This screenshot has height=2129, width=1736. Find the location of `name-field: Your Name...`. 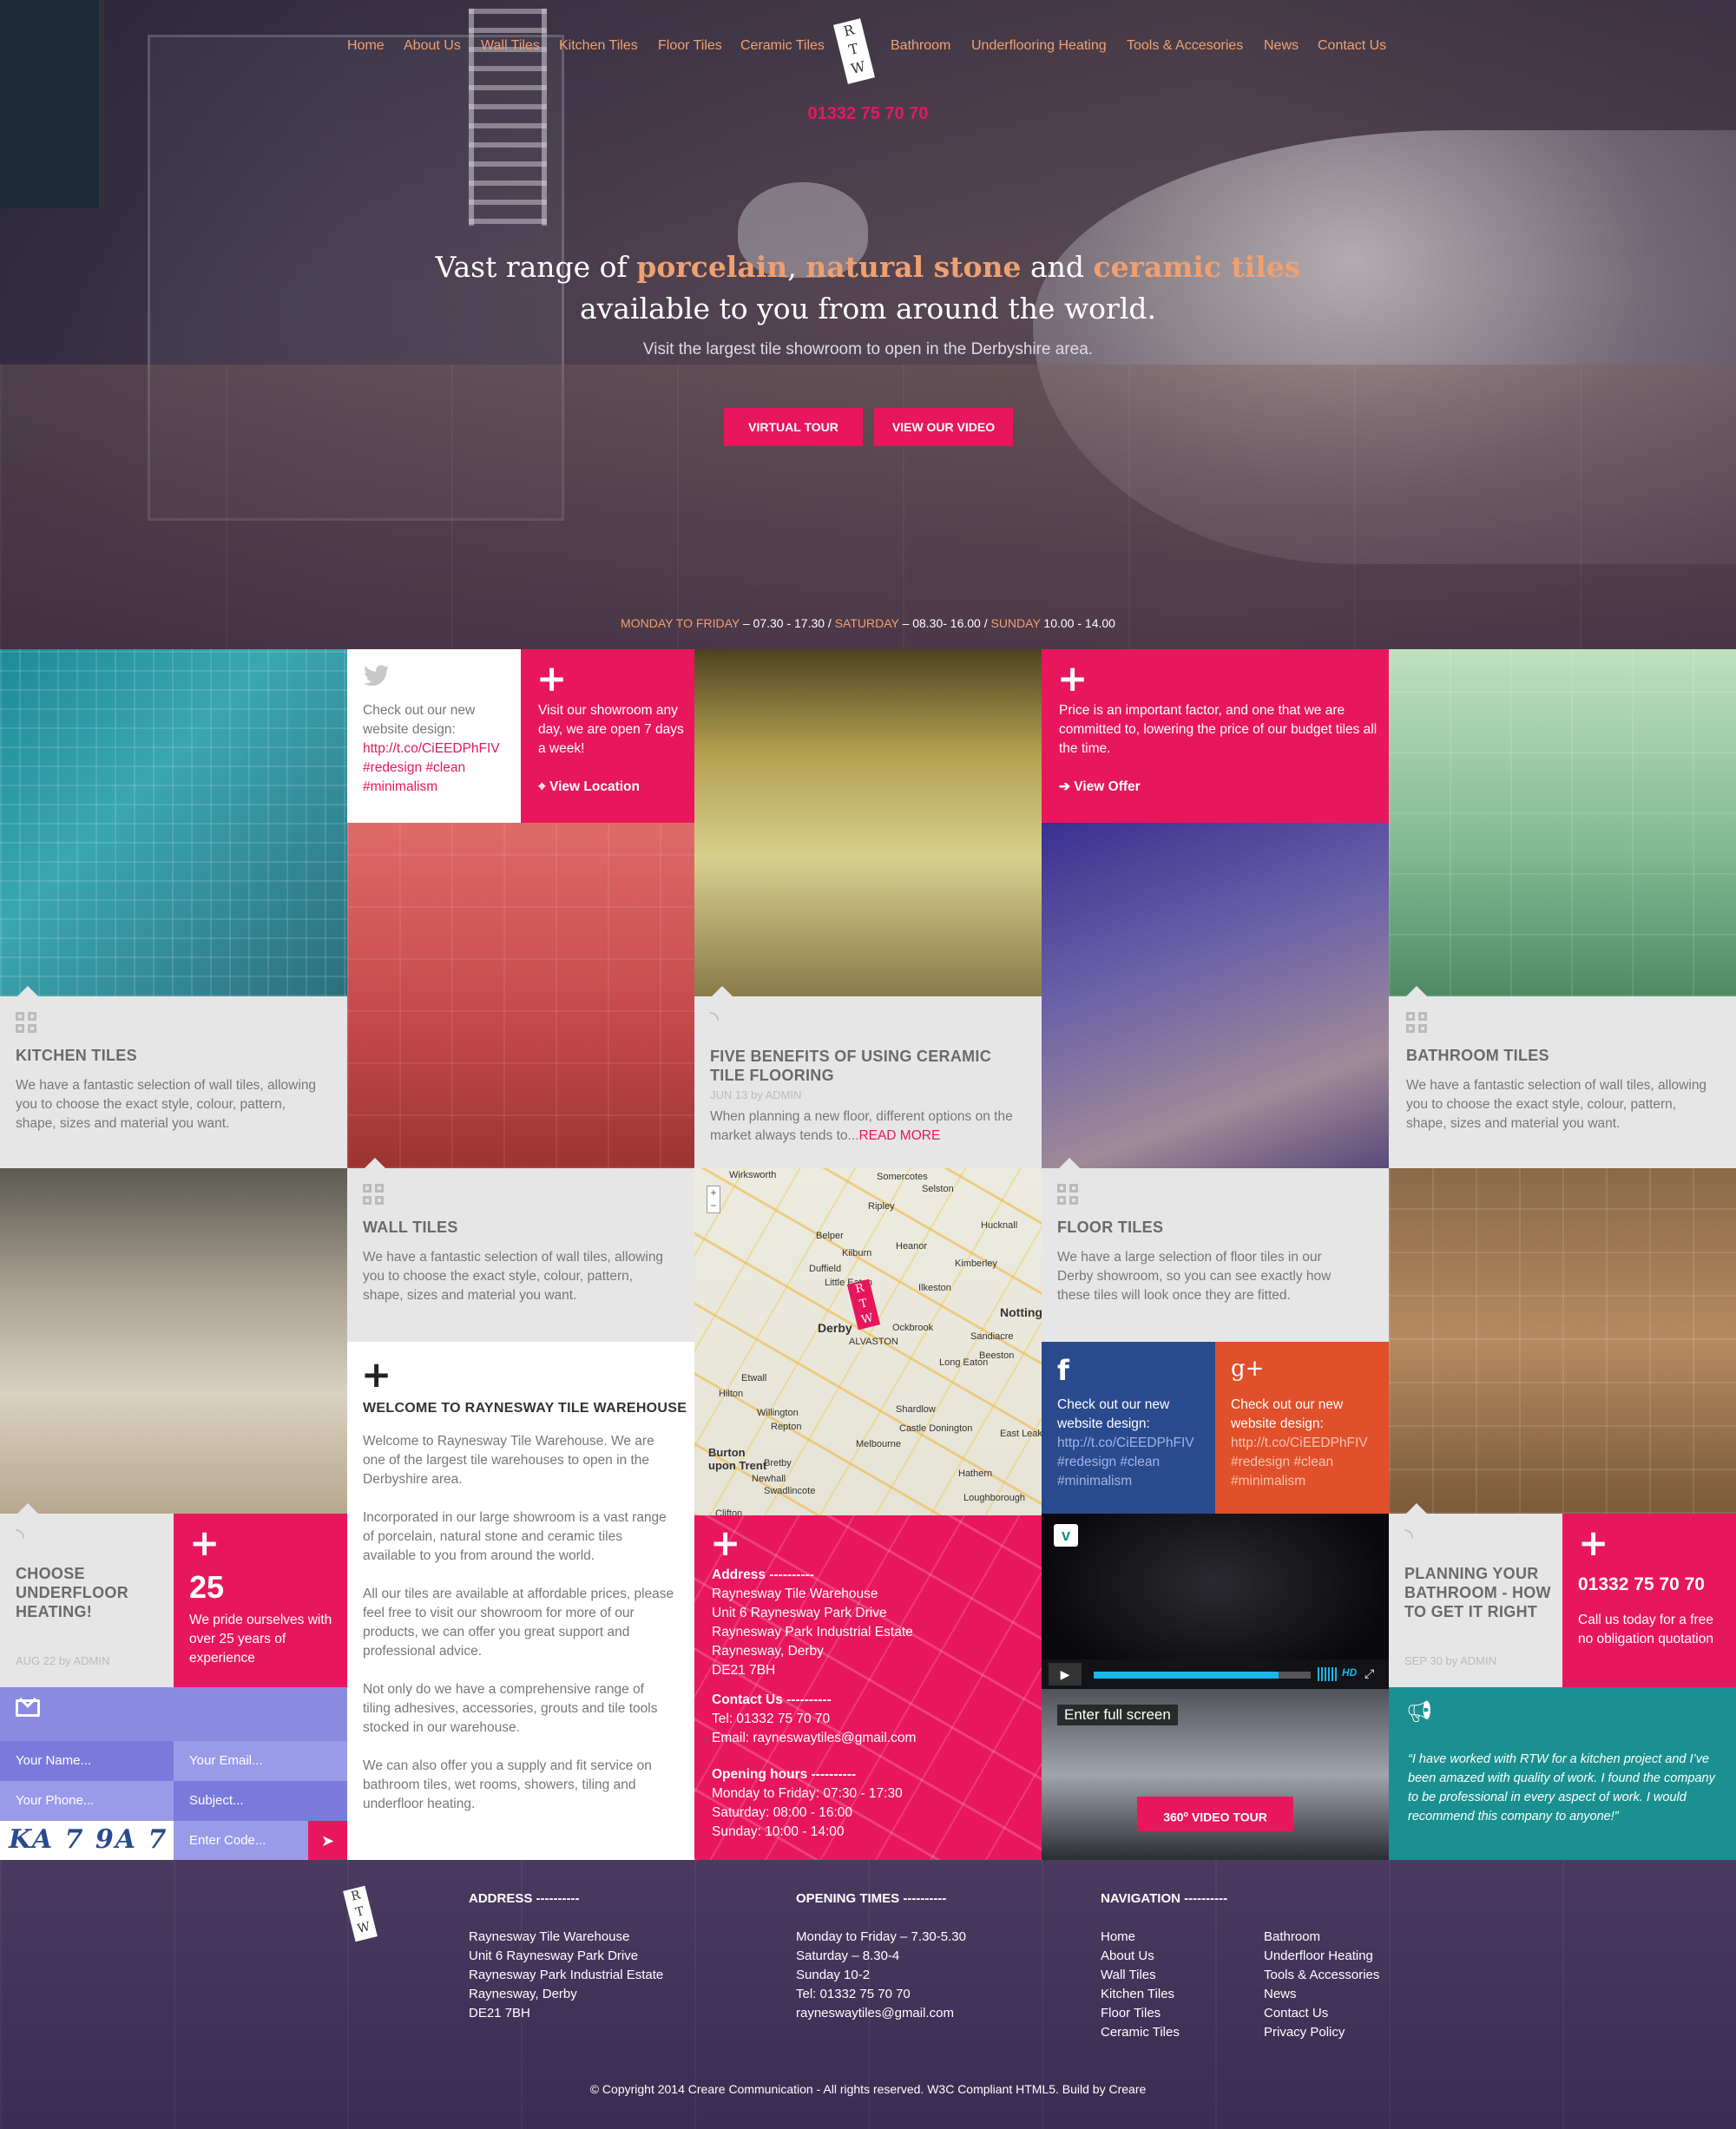

name-field: Your Name... is located at coordinates (87, 1761).